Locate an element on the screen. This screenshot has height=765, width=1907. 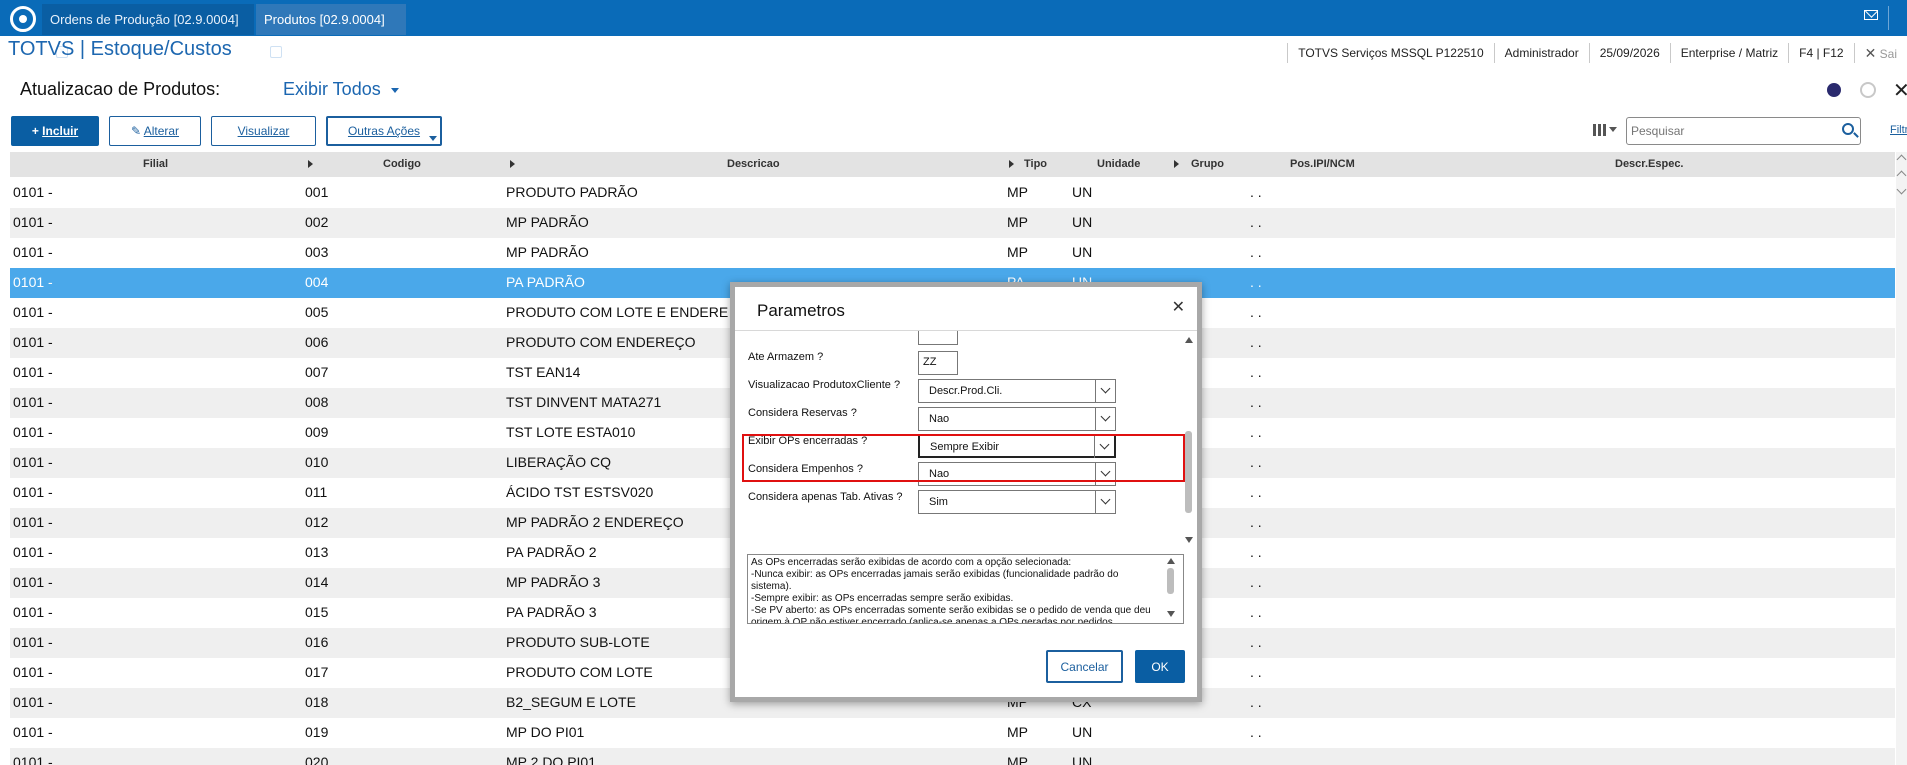
column-header-filial: Filial is located at coordinates (155, 164).